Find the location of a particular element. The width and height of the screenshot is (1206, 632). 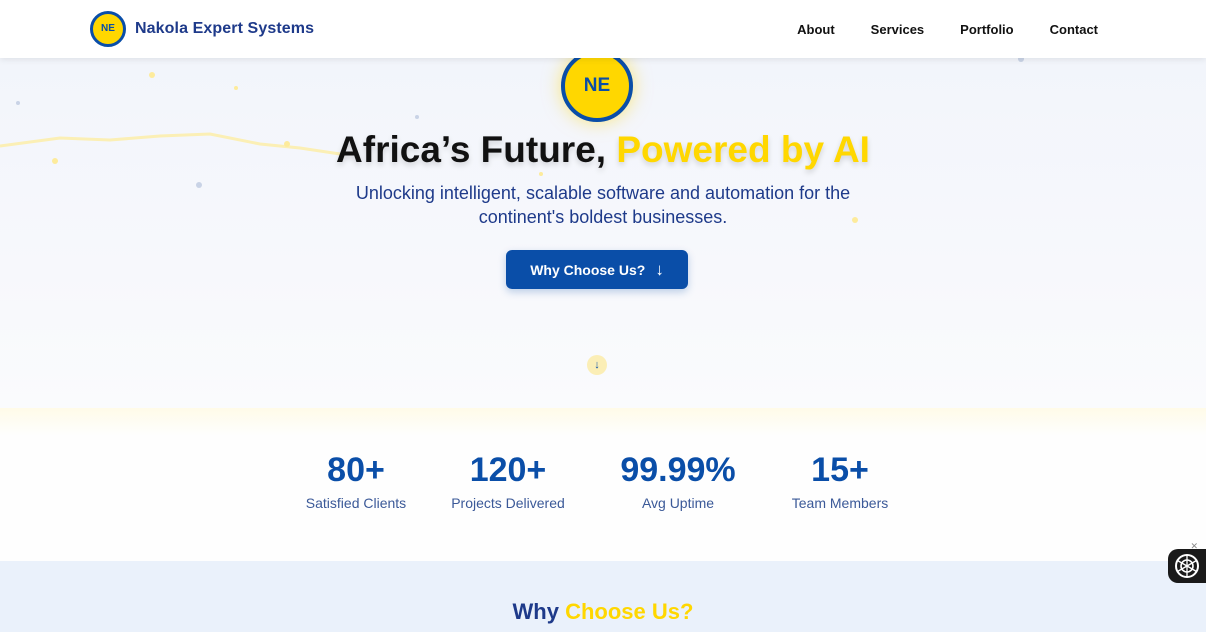

brand-logo: NE is located at coordinates (108, 28).